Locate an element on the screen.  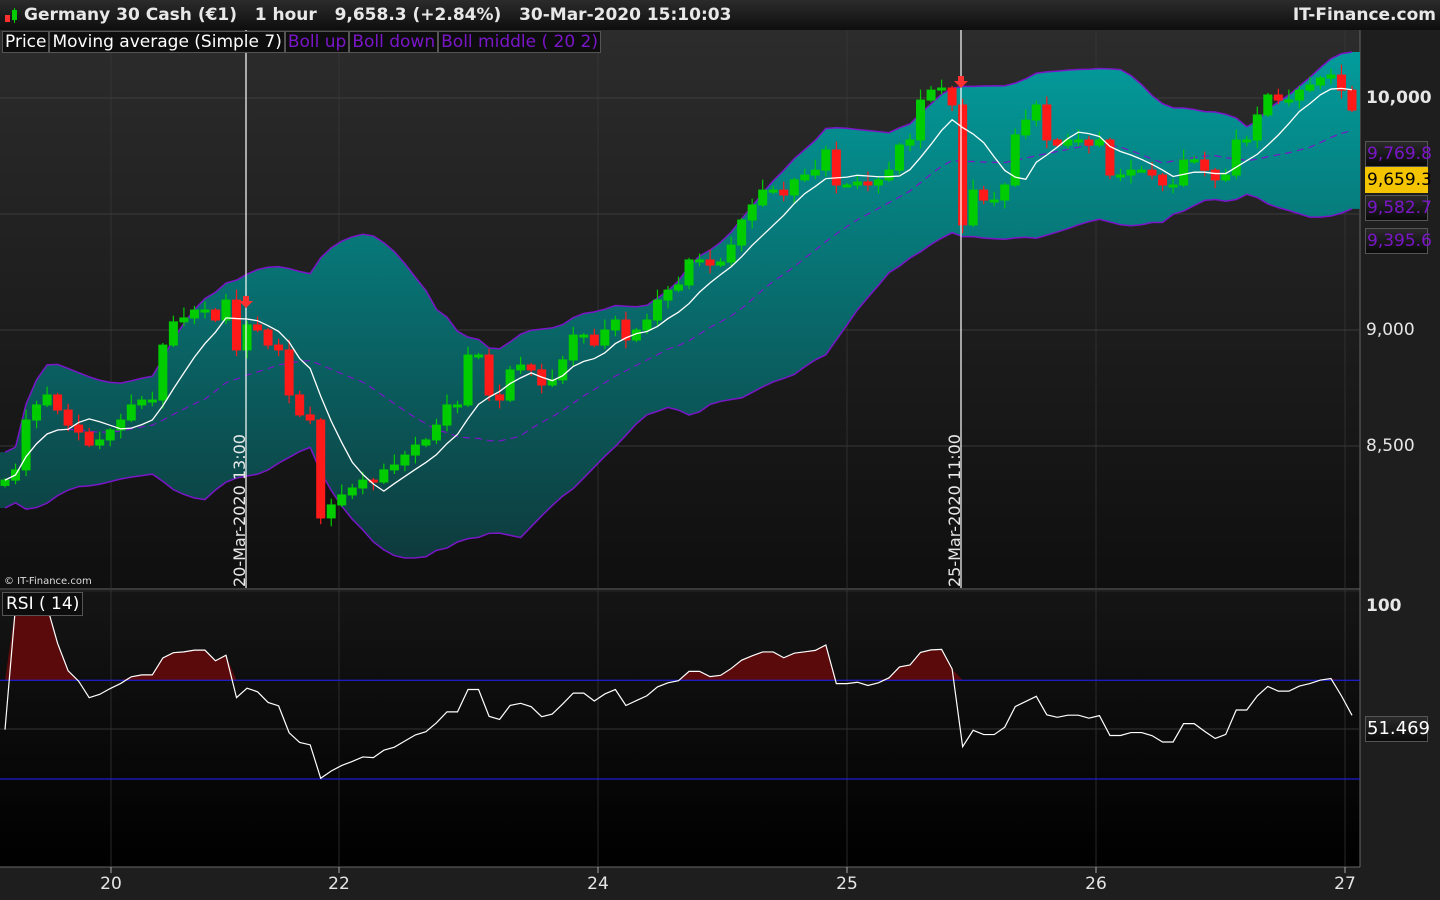
x-tick: 22 is located at coordinates (339, 884).